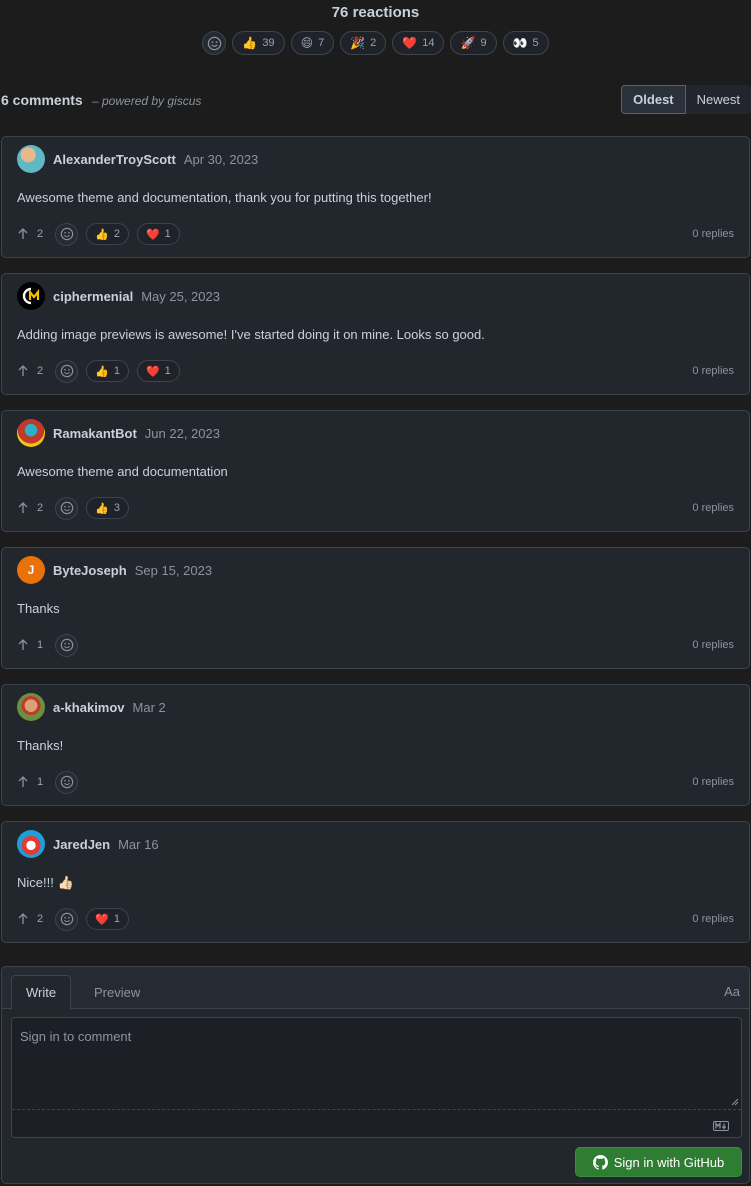  Describe the element at coordinates (40, 645) in the screenshot. I see `upvote-count: 1` at that location.